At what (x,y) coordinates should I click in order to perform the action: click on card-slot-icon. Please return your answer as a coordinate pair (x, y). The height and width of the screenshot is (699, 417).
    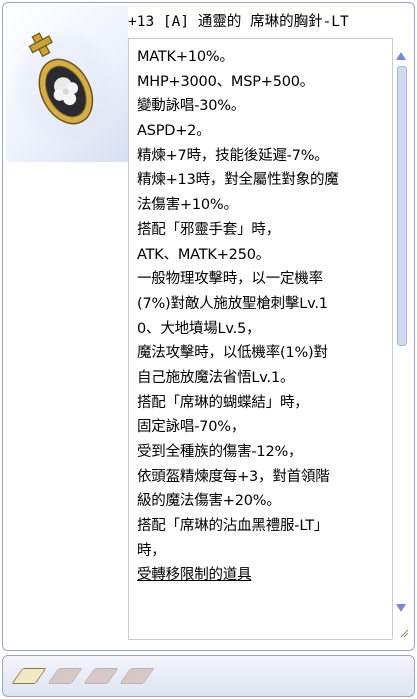
    Looking at the image, I should click on (29, 676).